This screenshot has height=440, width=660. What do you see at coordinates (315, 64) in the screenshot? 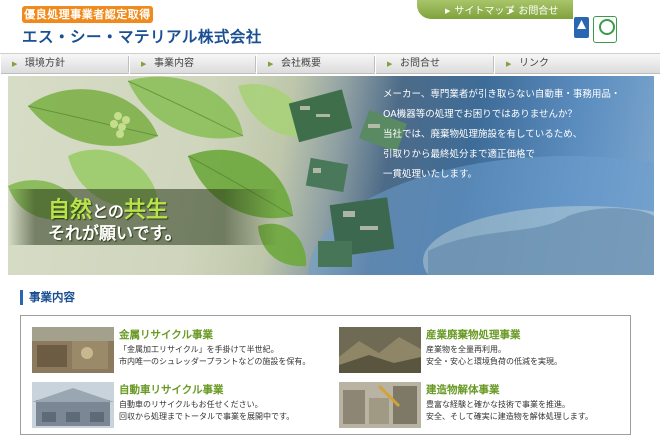
I see `nav-item-company: ▶ 会社概要` at bounding box center [315, 64].